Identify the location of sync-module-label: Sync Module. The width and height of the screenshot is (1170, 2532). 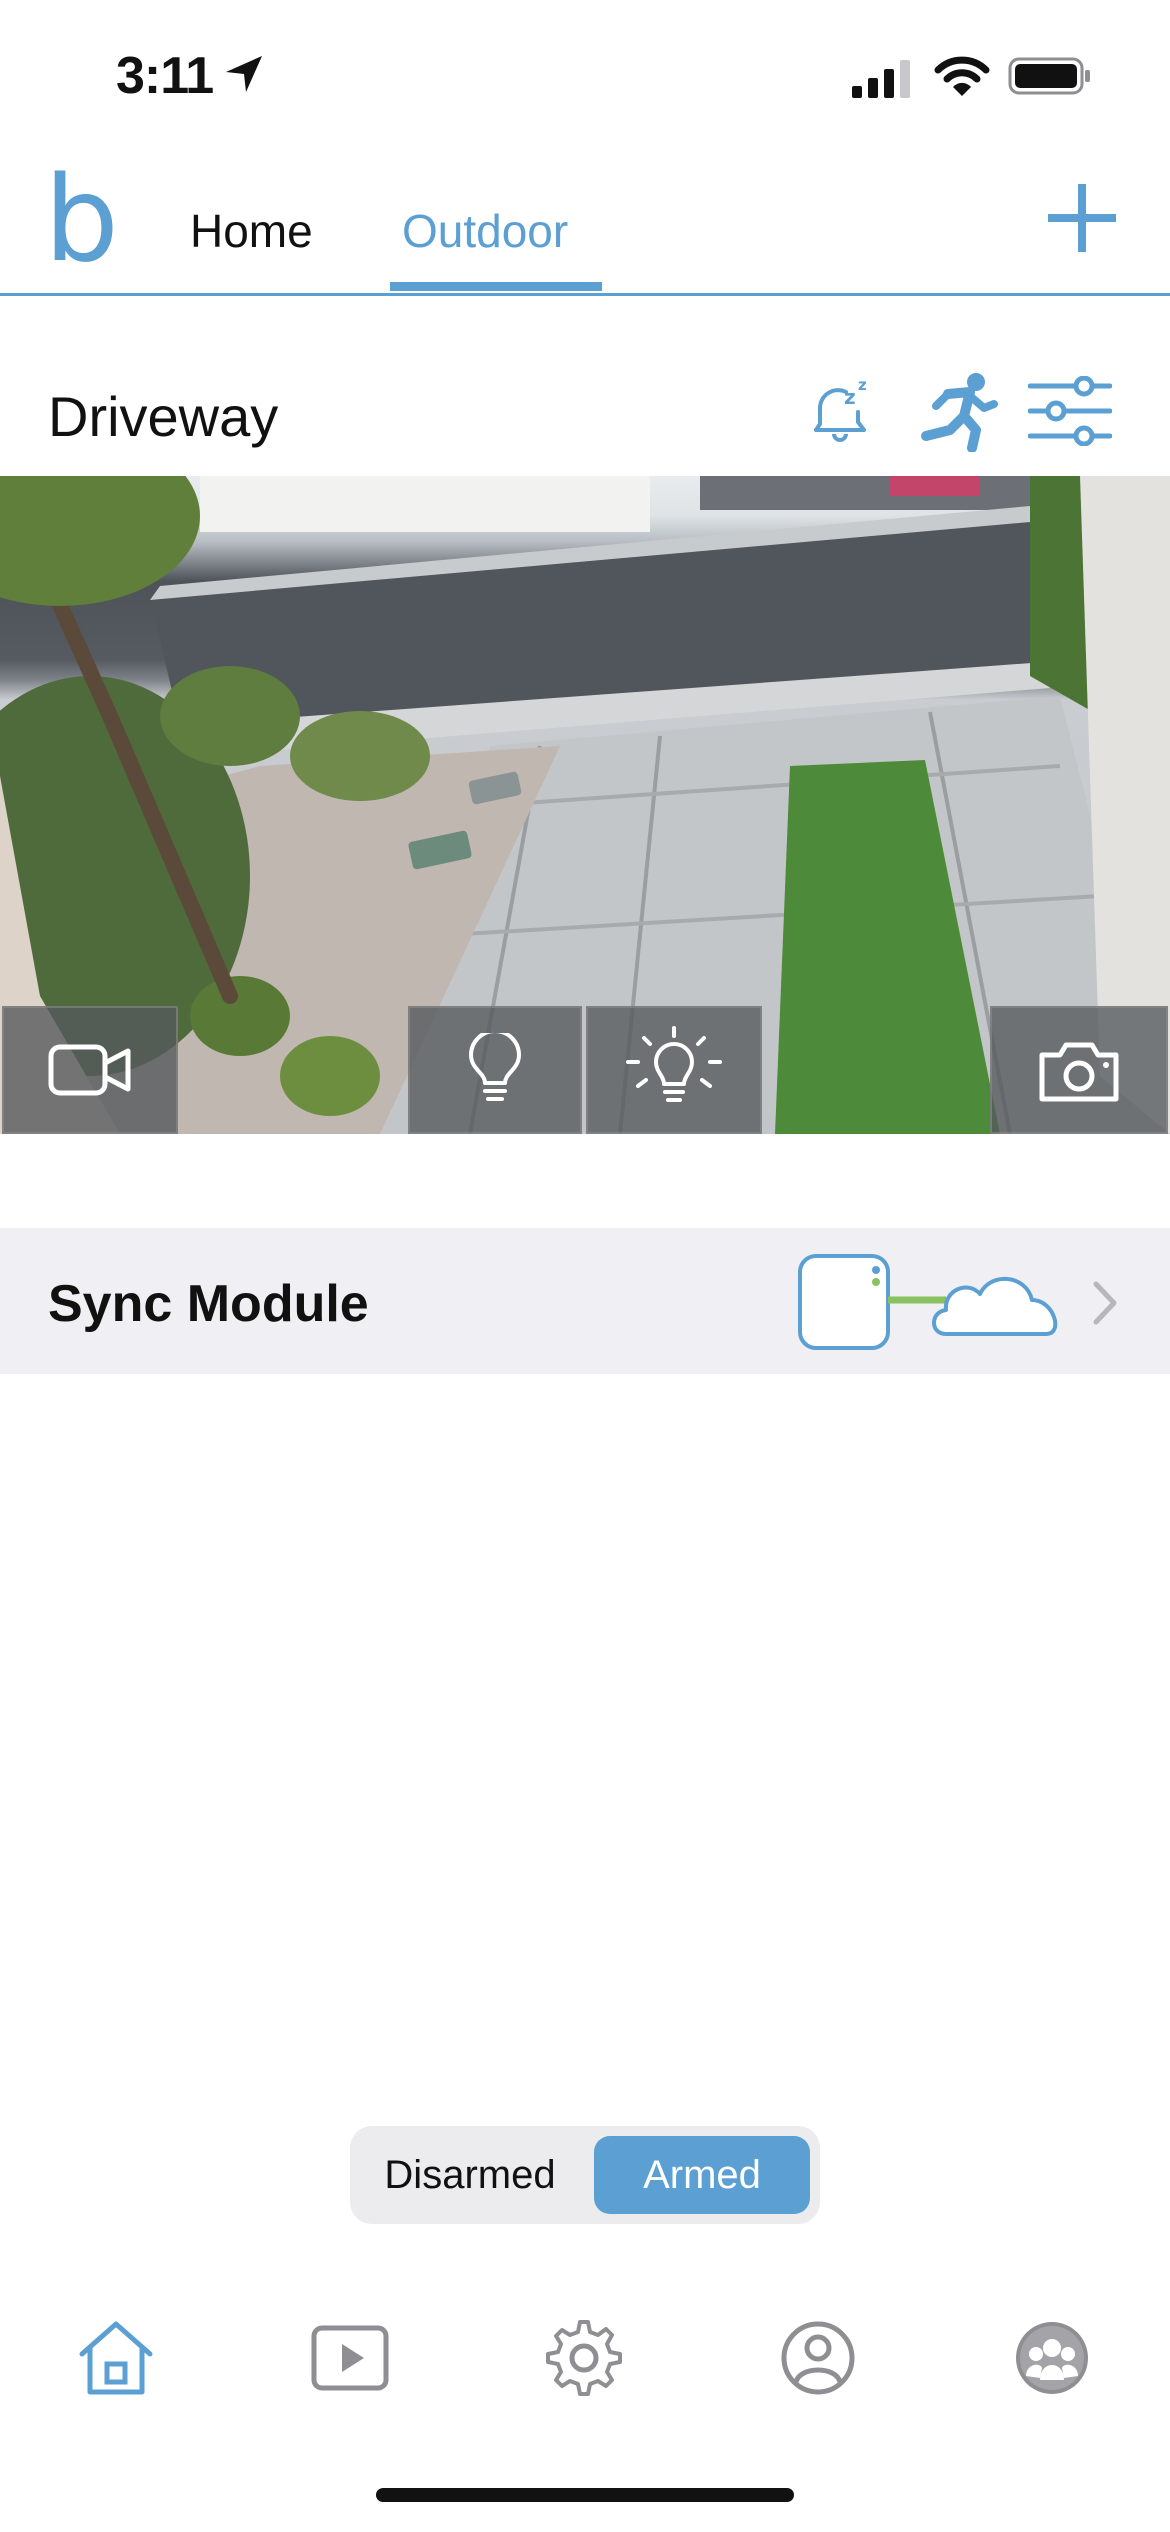
(208, 1304).